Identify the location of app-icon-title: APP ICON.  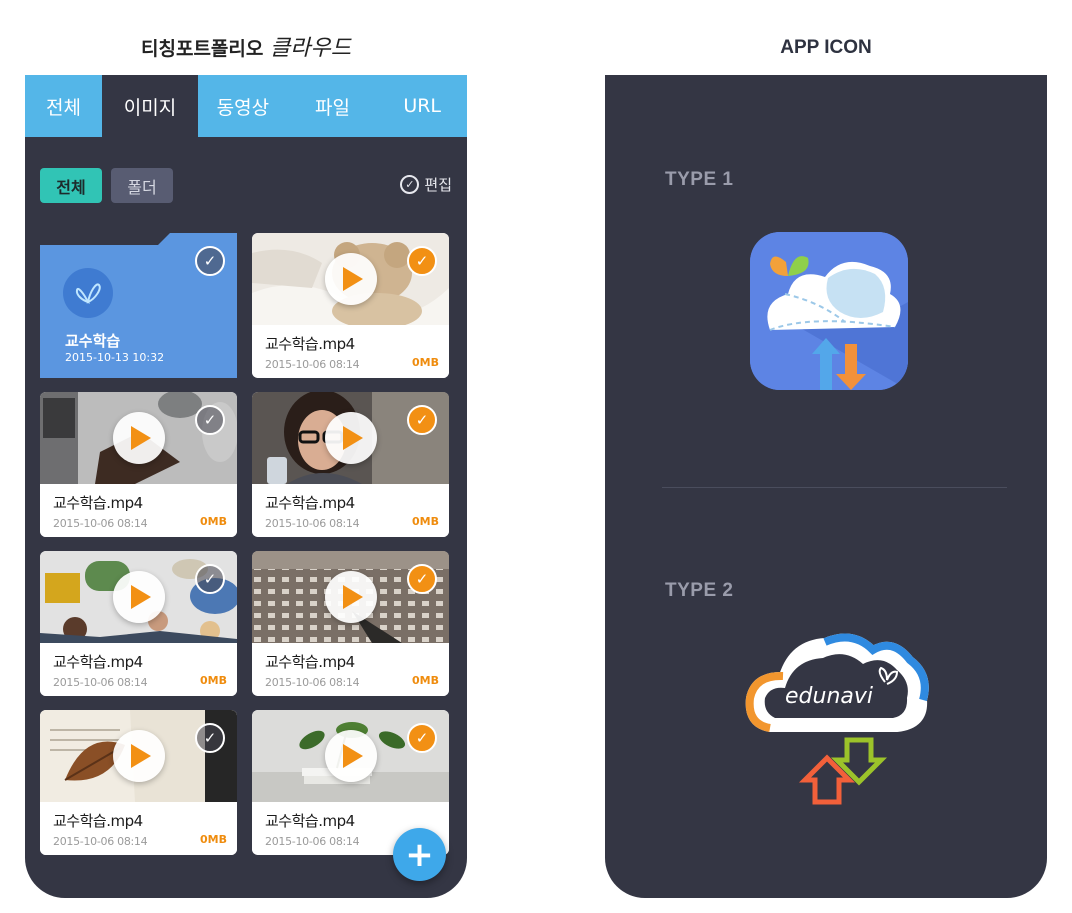
(826, 47).